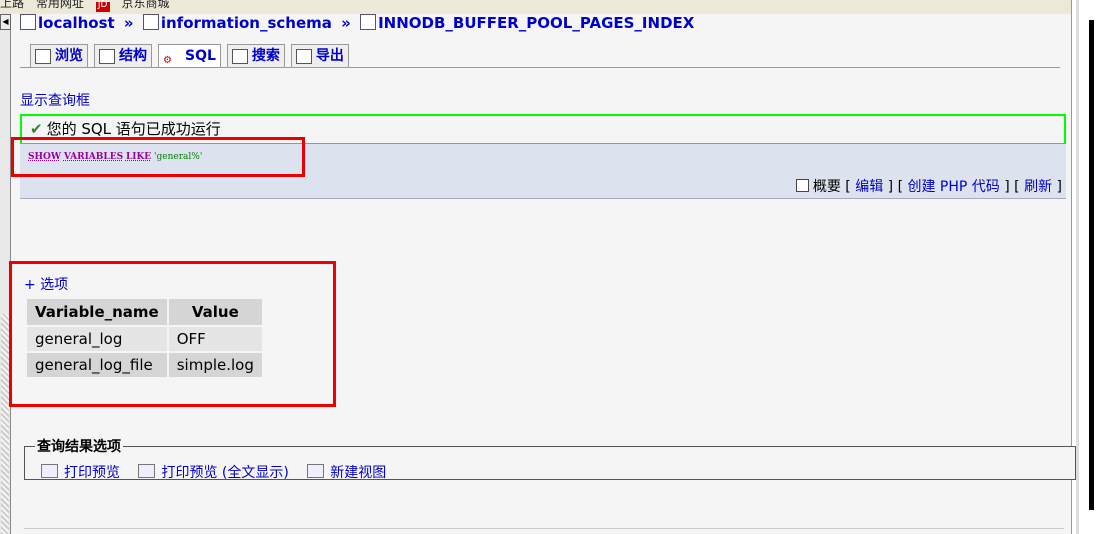  Describe the element at coordinates (107, 56) in the screenshot. I see `structure-icon` at that location.